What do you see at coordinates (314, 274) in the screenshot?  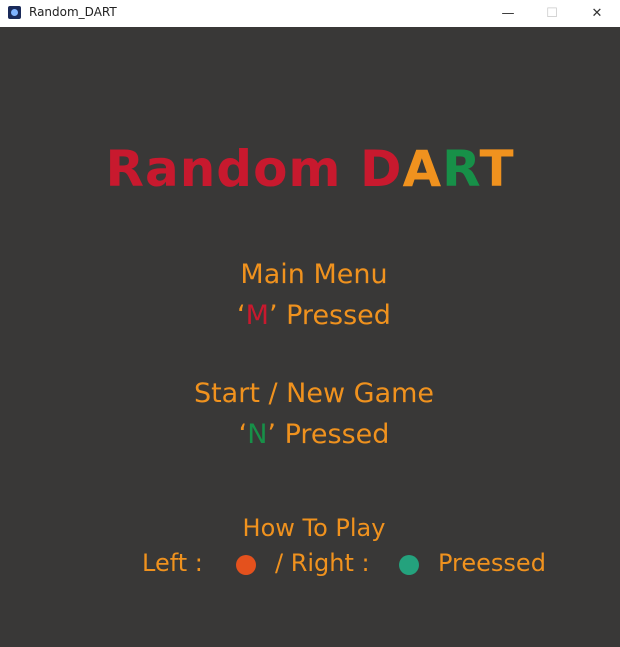 I see `main-menu-label: Main Menu` at bounding box center [314, 274].